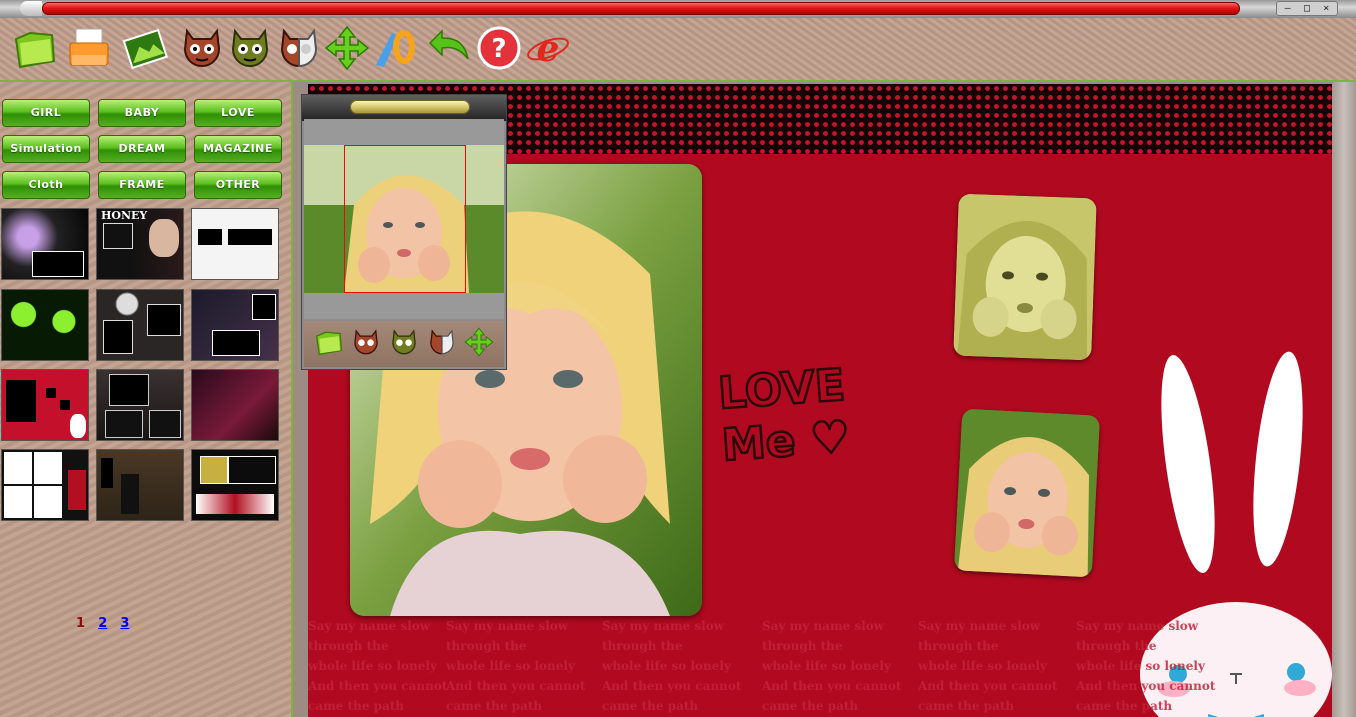 This screenshot has height=717, width=1356. I want to click on title-bar: – □ ×, so click(678, 9).